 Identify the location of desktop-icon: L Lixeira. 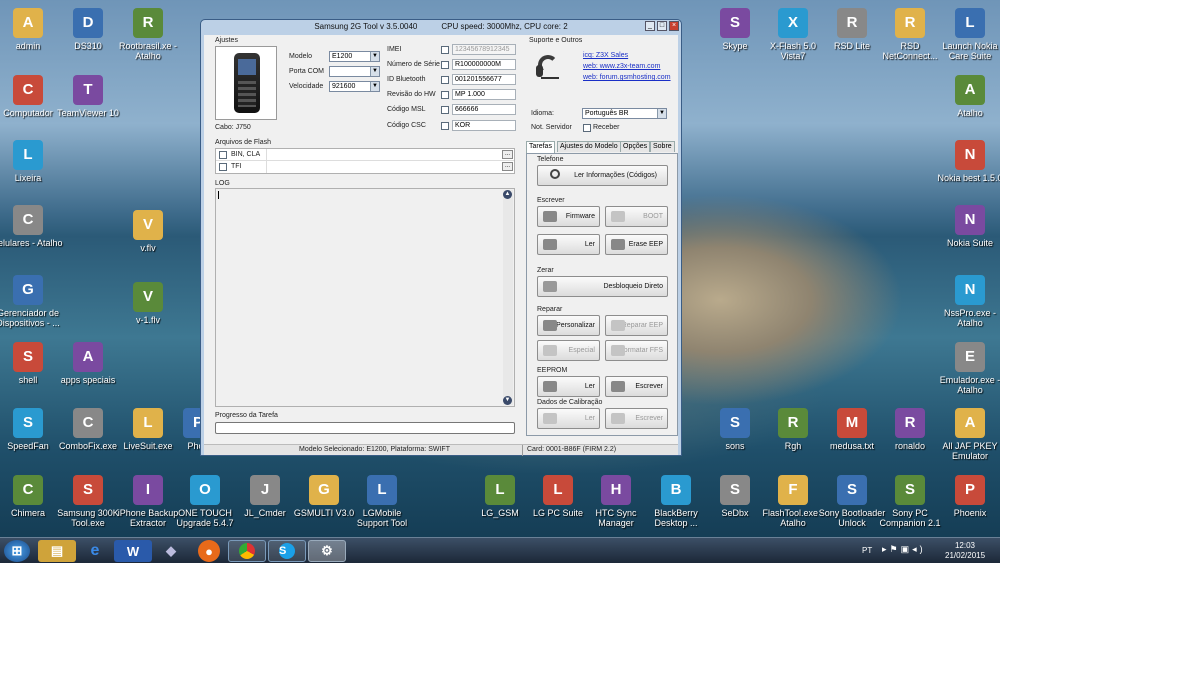
(32, 161).